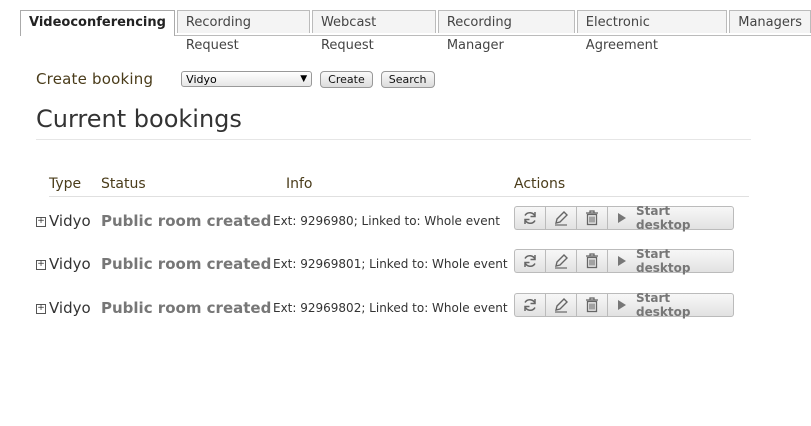 This screenshot has width=811, height=426. What do you see at coordinates (95, 79) in the screenshot?
I see `create-booking-label: Create booking` at bounding box center [95, 79].